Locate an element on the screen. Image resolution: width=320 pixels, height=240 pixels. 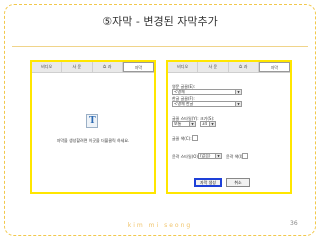
font-size-value: 34 is located at coordinates (205, 123).